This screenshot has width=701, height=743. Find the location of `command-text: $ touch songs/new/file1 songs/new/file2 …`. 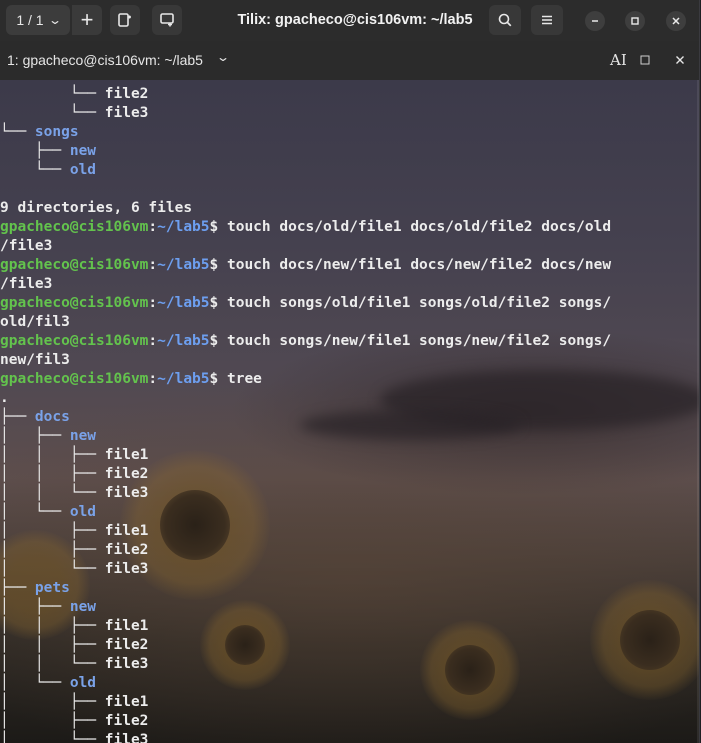

command-text: $ touch songs/new/file1 songs/new/file2 … is located at coordinates (410, 341).